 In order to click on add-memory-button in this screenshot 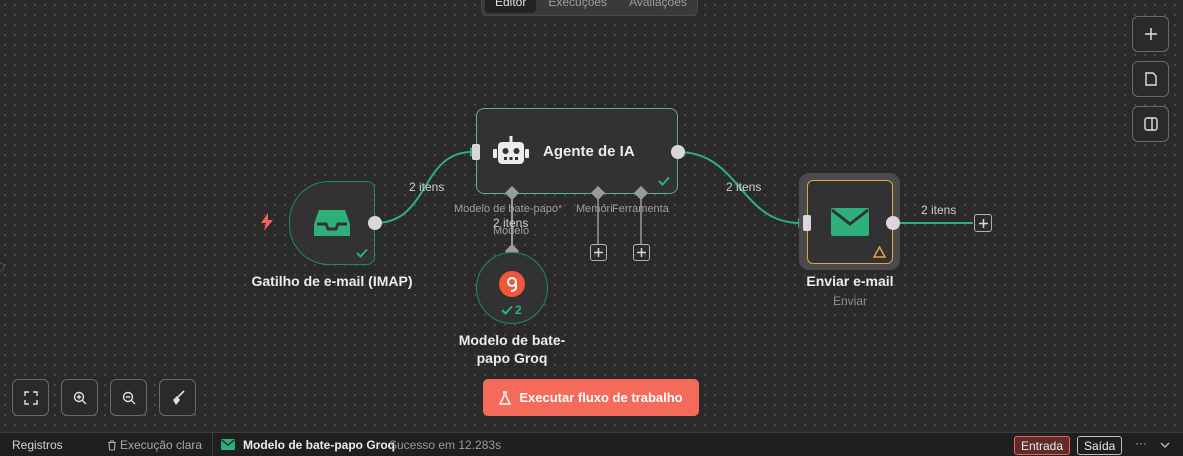, I will do `click(598, 252)`.